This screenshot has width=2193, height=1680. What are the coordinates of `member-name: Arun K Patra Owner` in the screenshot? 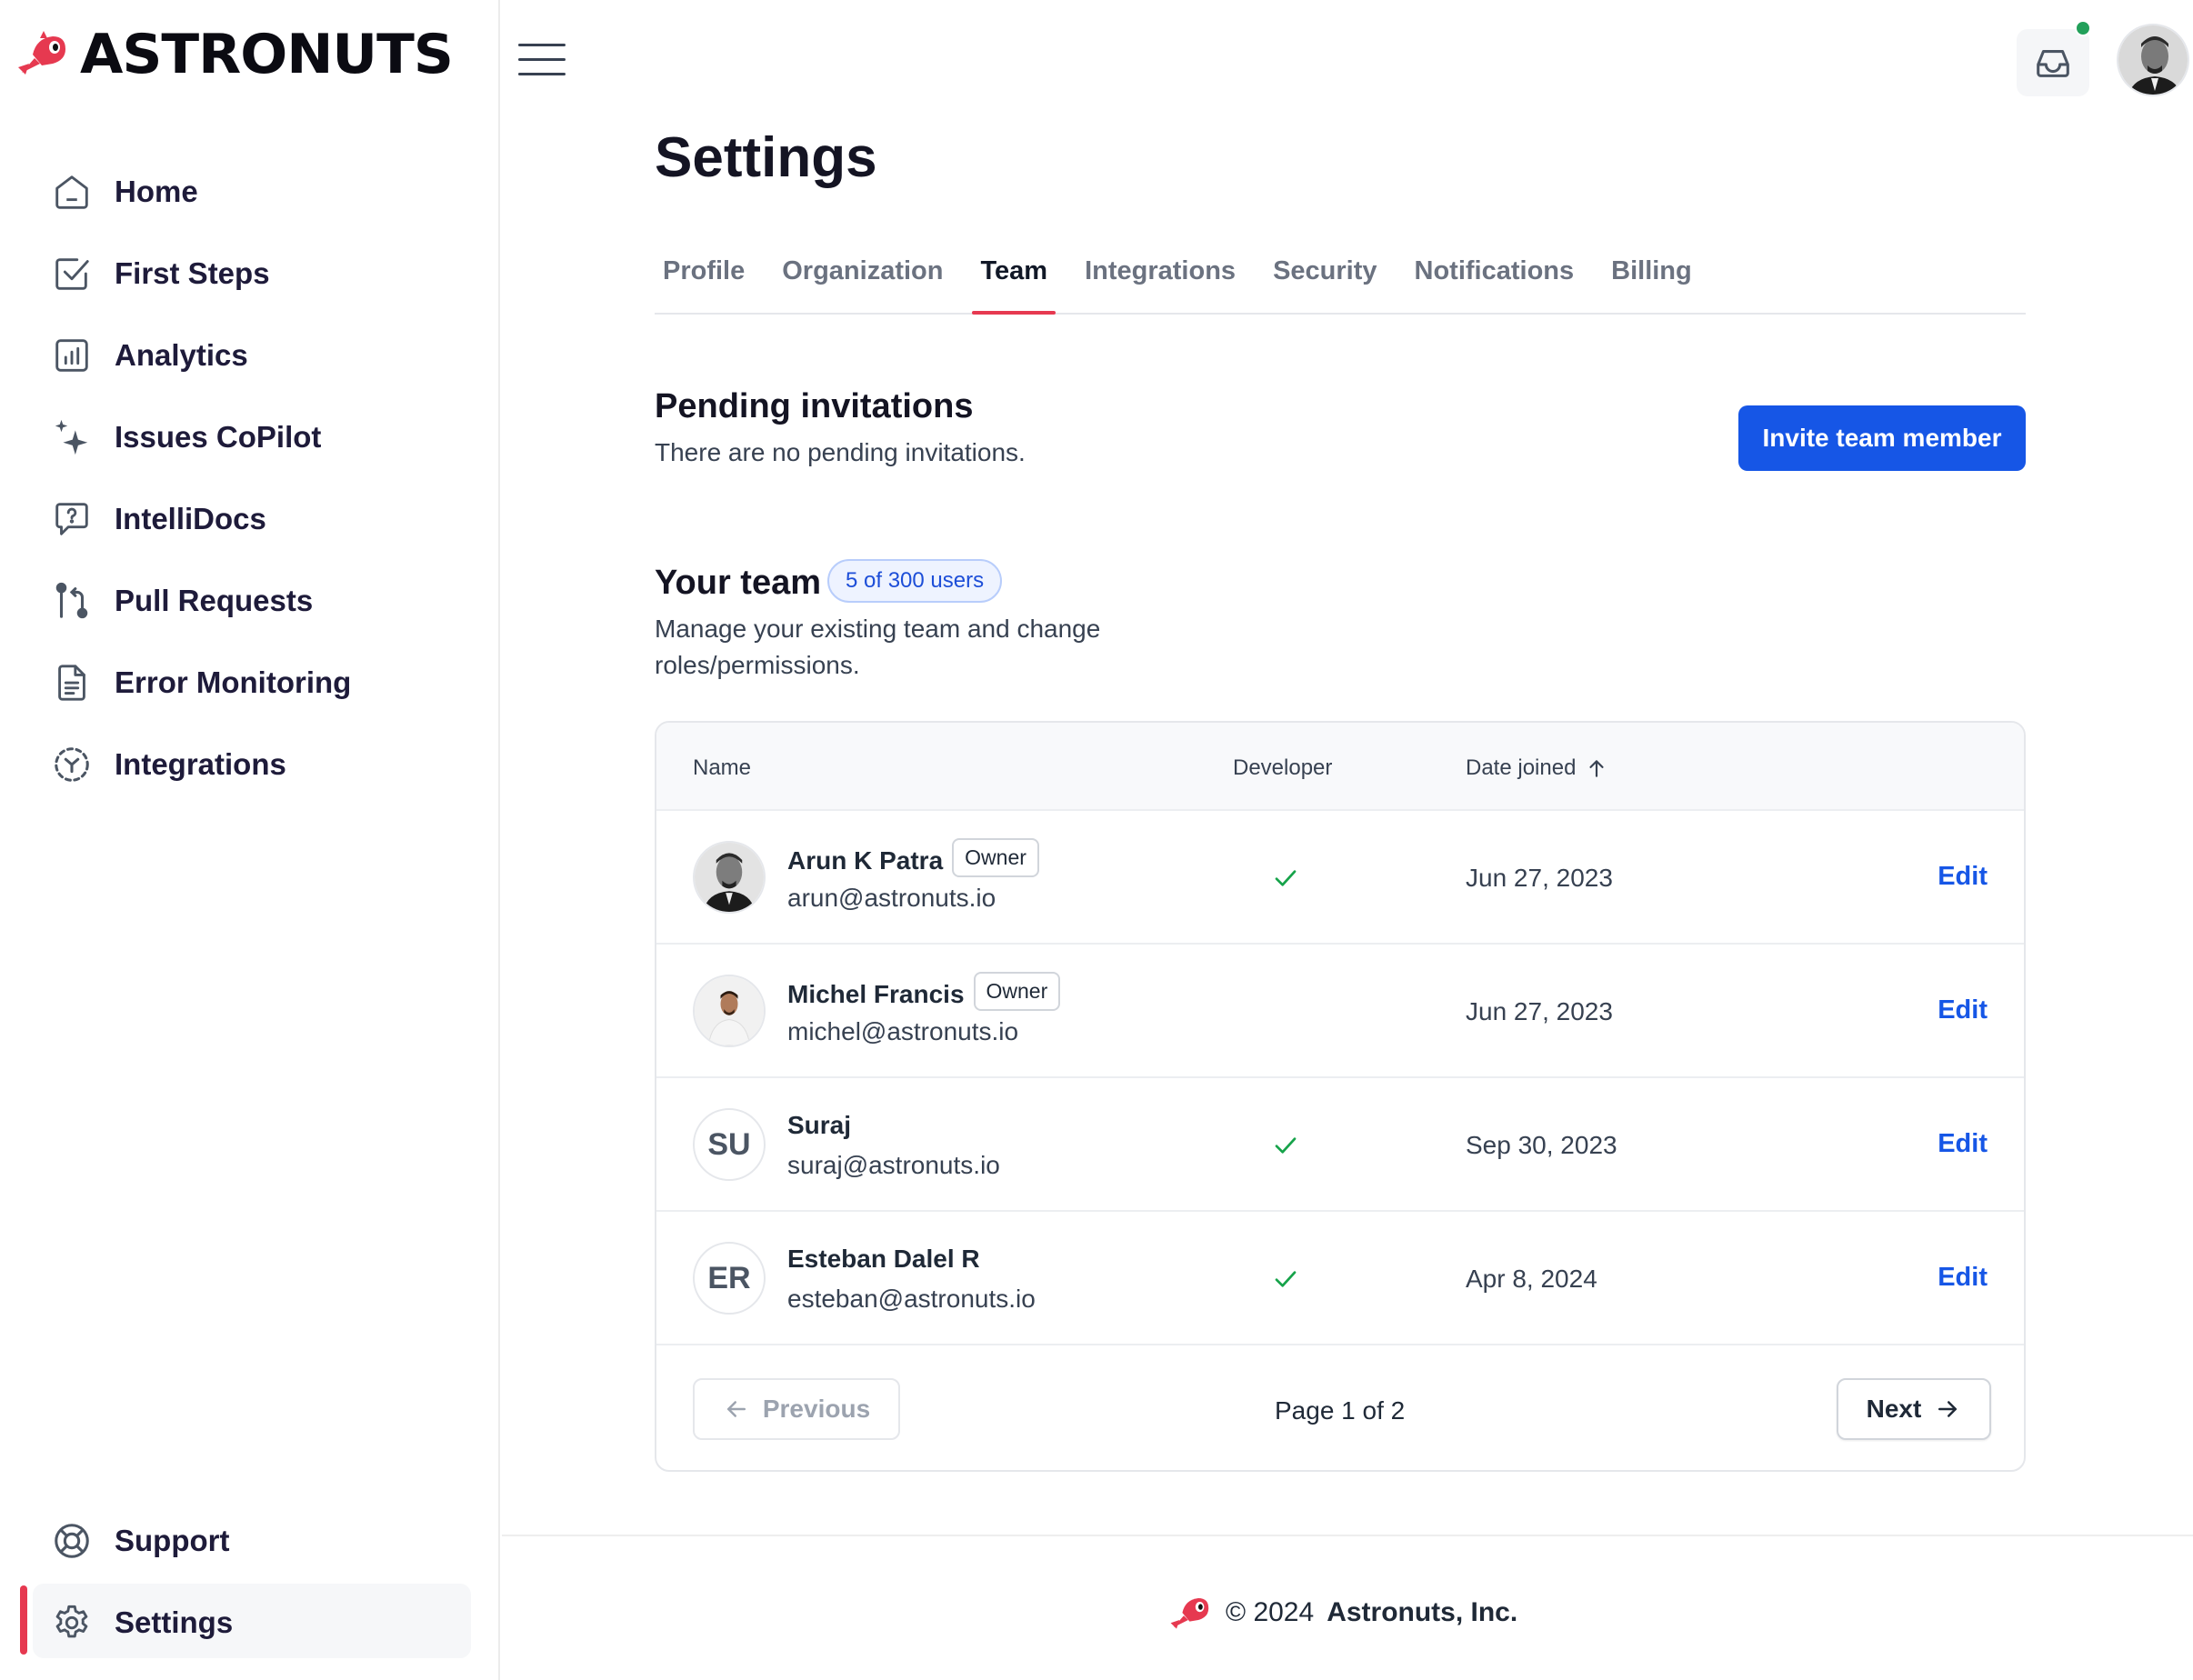 It's located at (913, 858).